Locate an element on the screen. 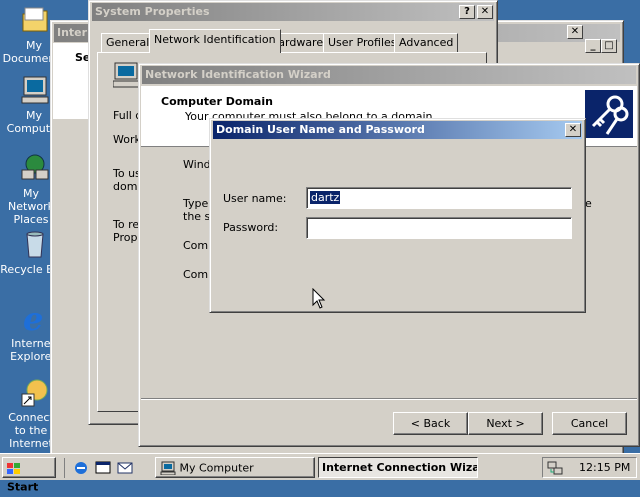 Image resolution: width=640 pixels, height=497 pixels. username-value: dartz is located at coordinates (325, 197).